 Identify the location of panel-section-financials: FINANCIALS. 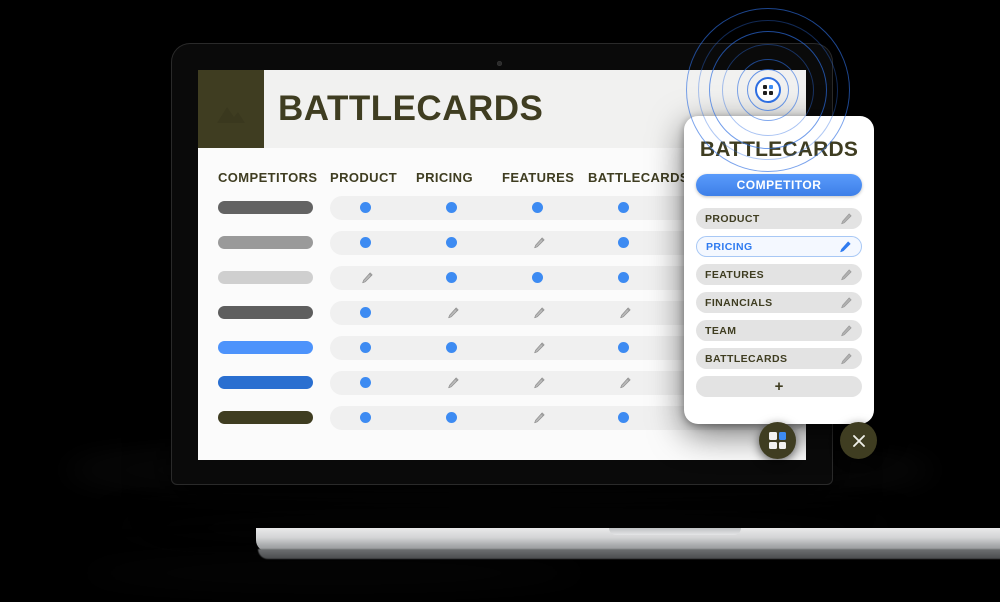
(779, 302).